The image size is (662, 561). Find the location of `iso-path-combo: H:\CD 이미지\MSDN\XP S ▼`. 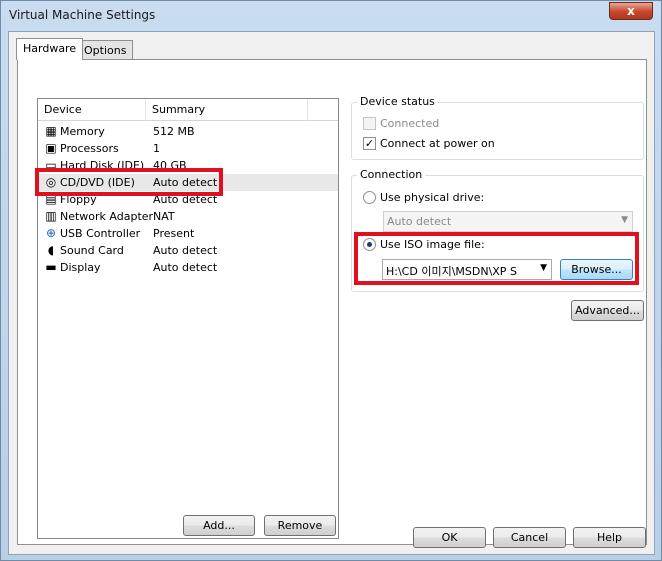

iso-path-combo: H:\CD 이미지\MSDN\XP S ▼ is located at coordinates (467, 269).